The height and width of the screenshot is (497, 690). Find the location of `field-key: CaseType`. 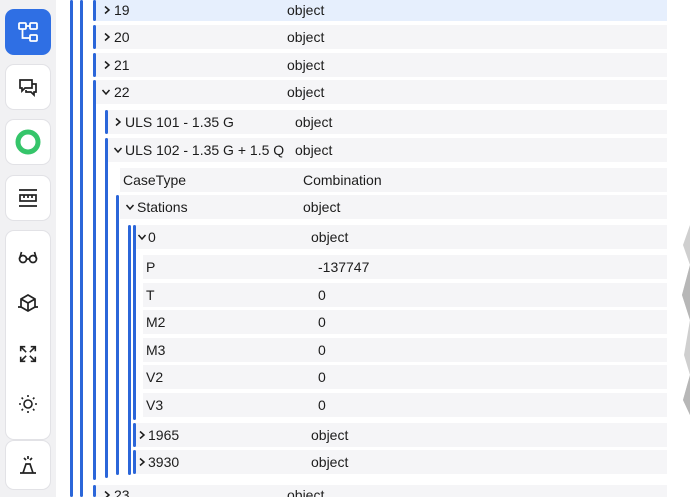

field-key: CaseType is located at coordinates (155, 180).